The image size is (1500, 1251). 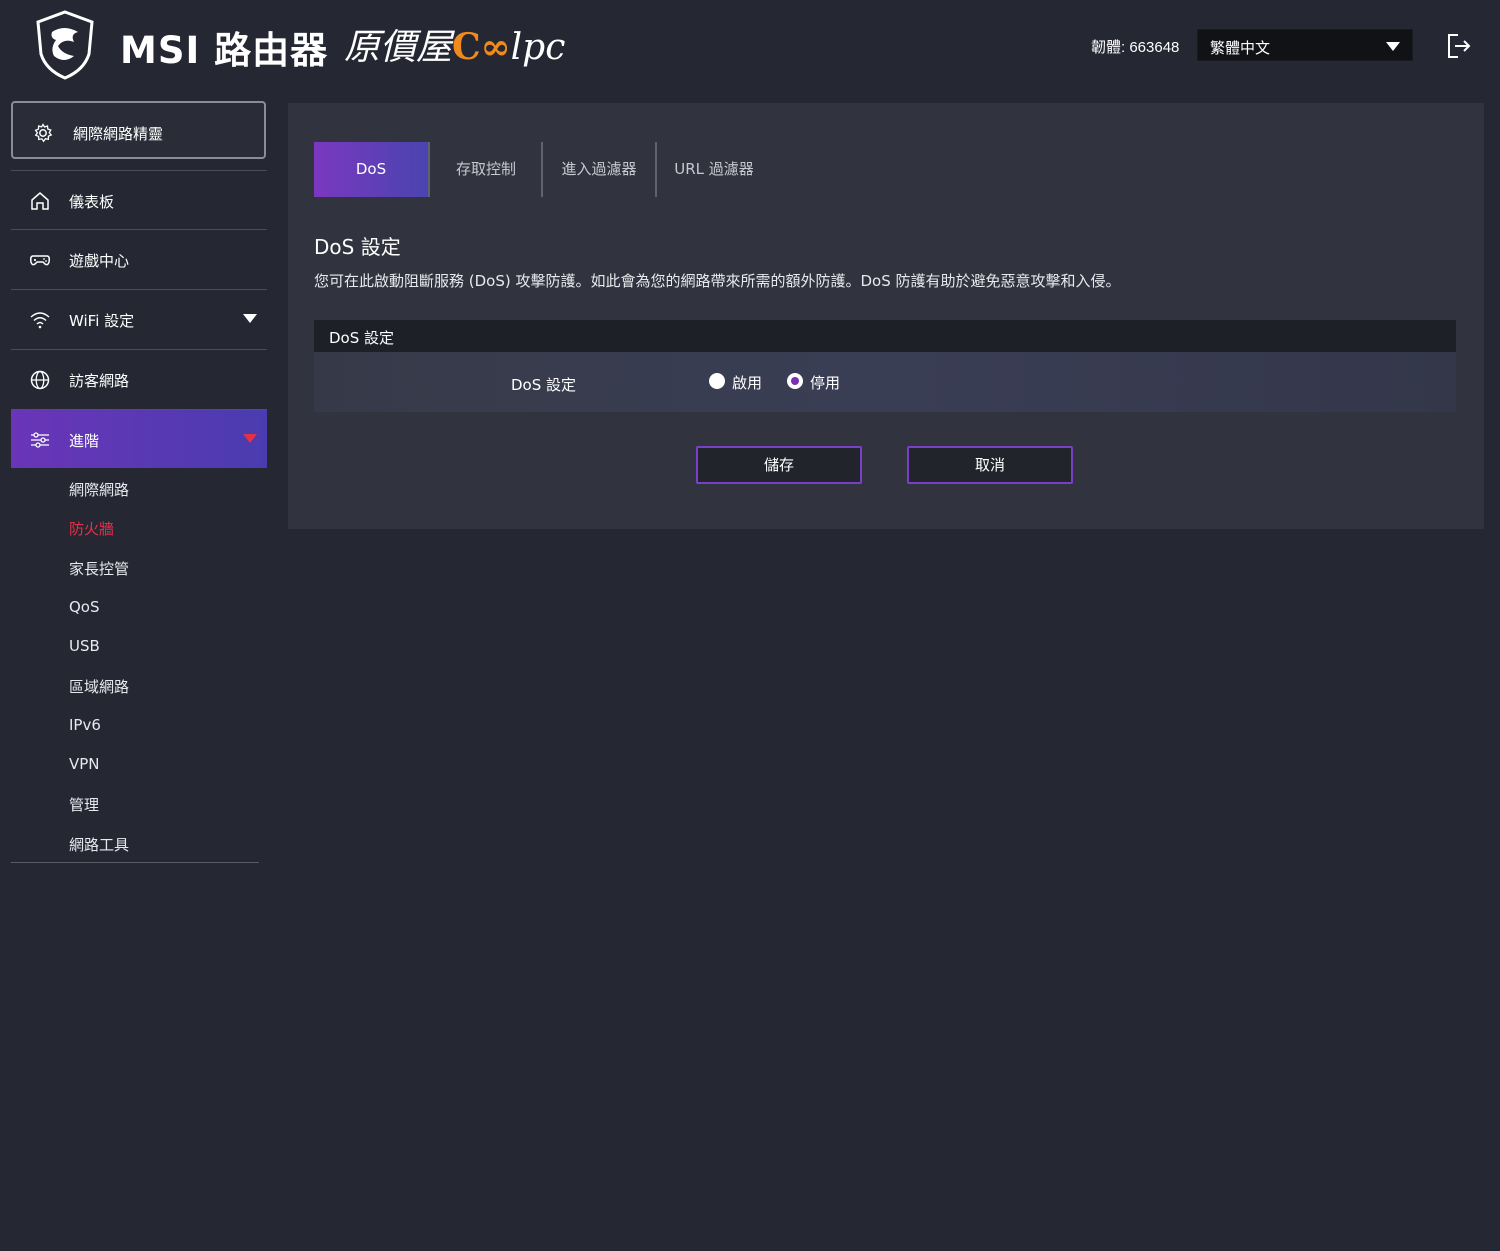 I want to click on radio-disable, so click(x=795, y=381).